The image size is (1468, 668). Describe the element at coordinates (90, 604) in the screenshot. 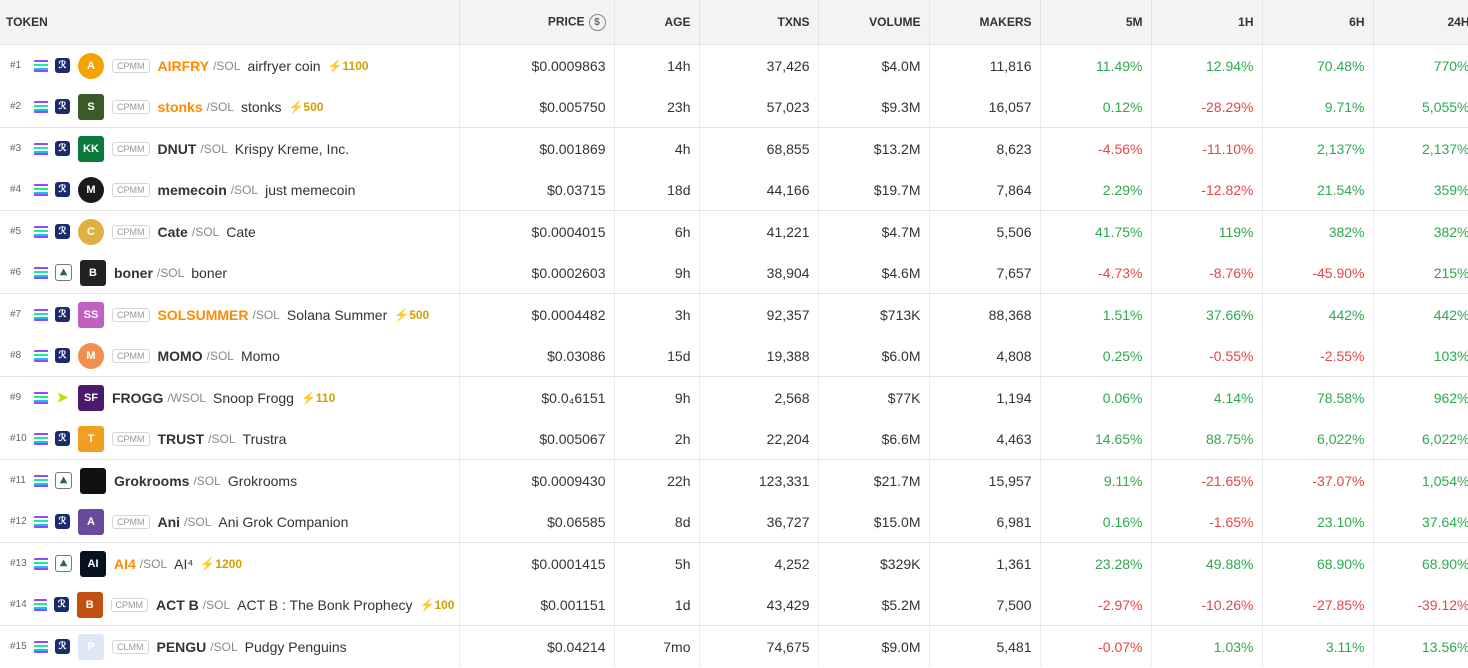

I see `token-logo: B` at that location.